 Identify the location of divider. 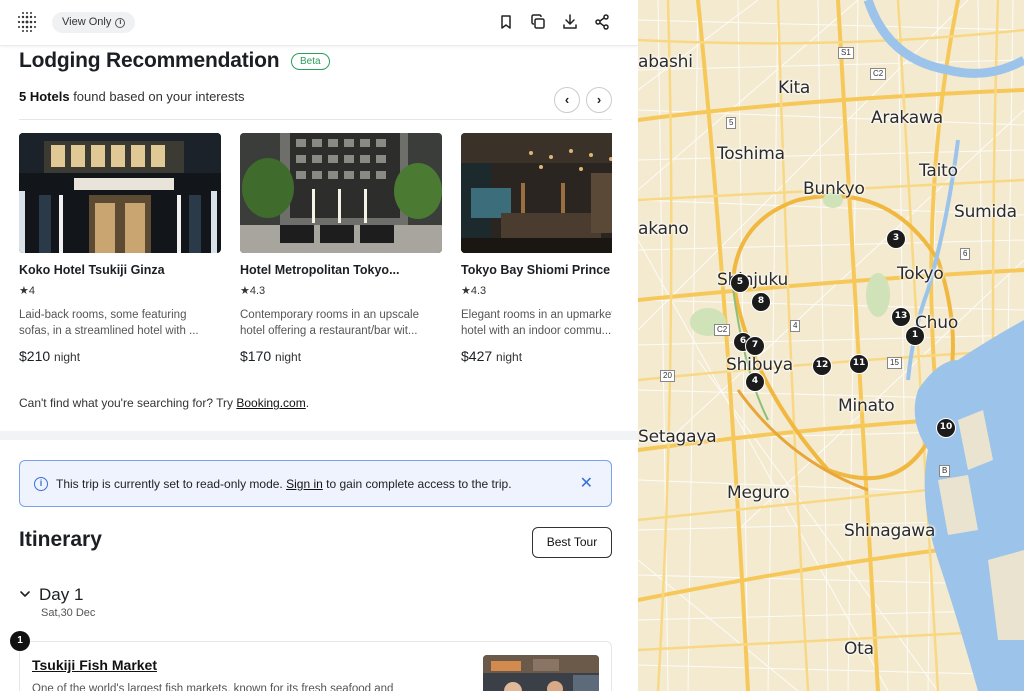
(315, 119).